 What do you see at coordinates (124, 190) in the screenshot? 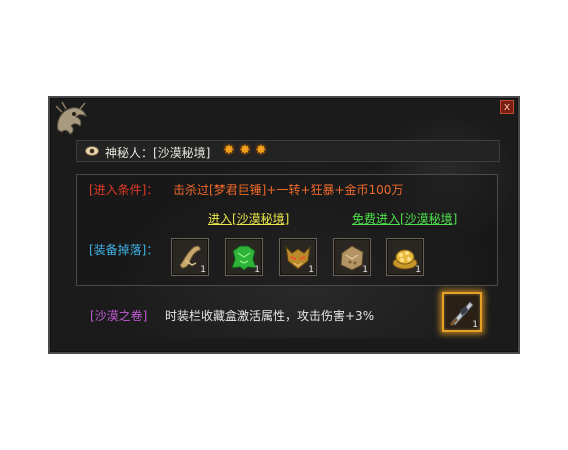
I see `entry-condition-label: [进入条件]：` at bounding box center [124, 190].